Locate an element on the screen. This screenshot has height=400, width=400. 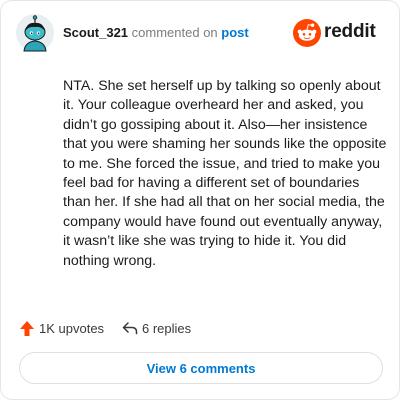
reply-arrow-icon is located at coordinates (130, 328).